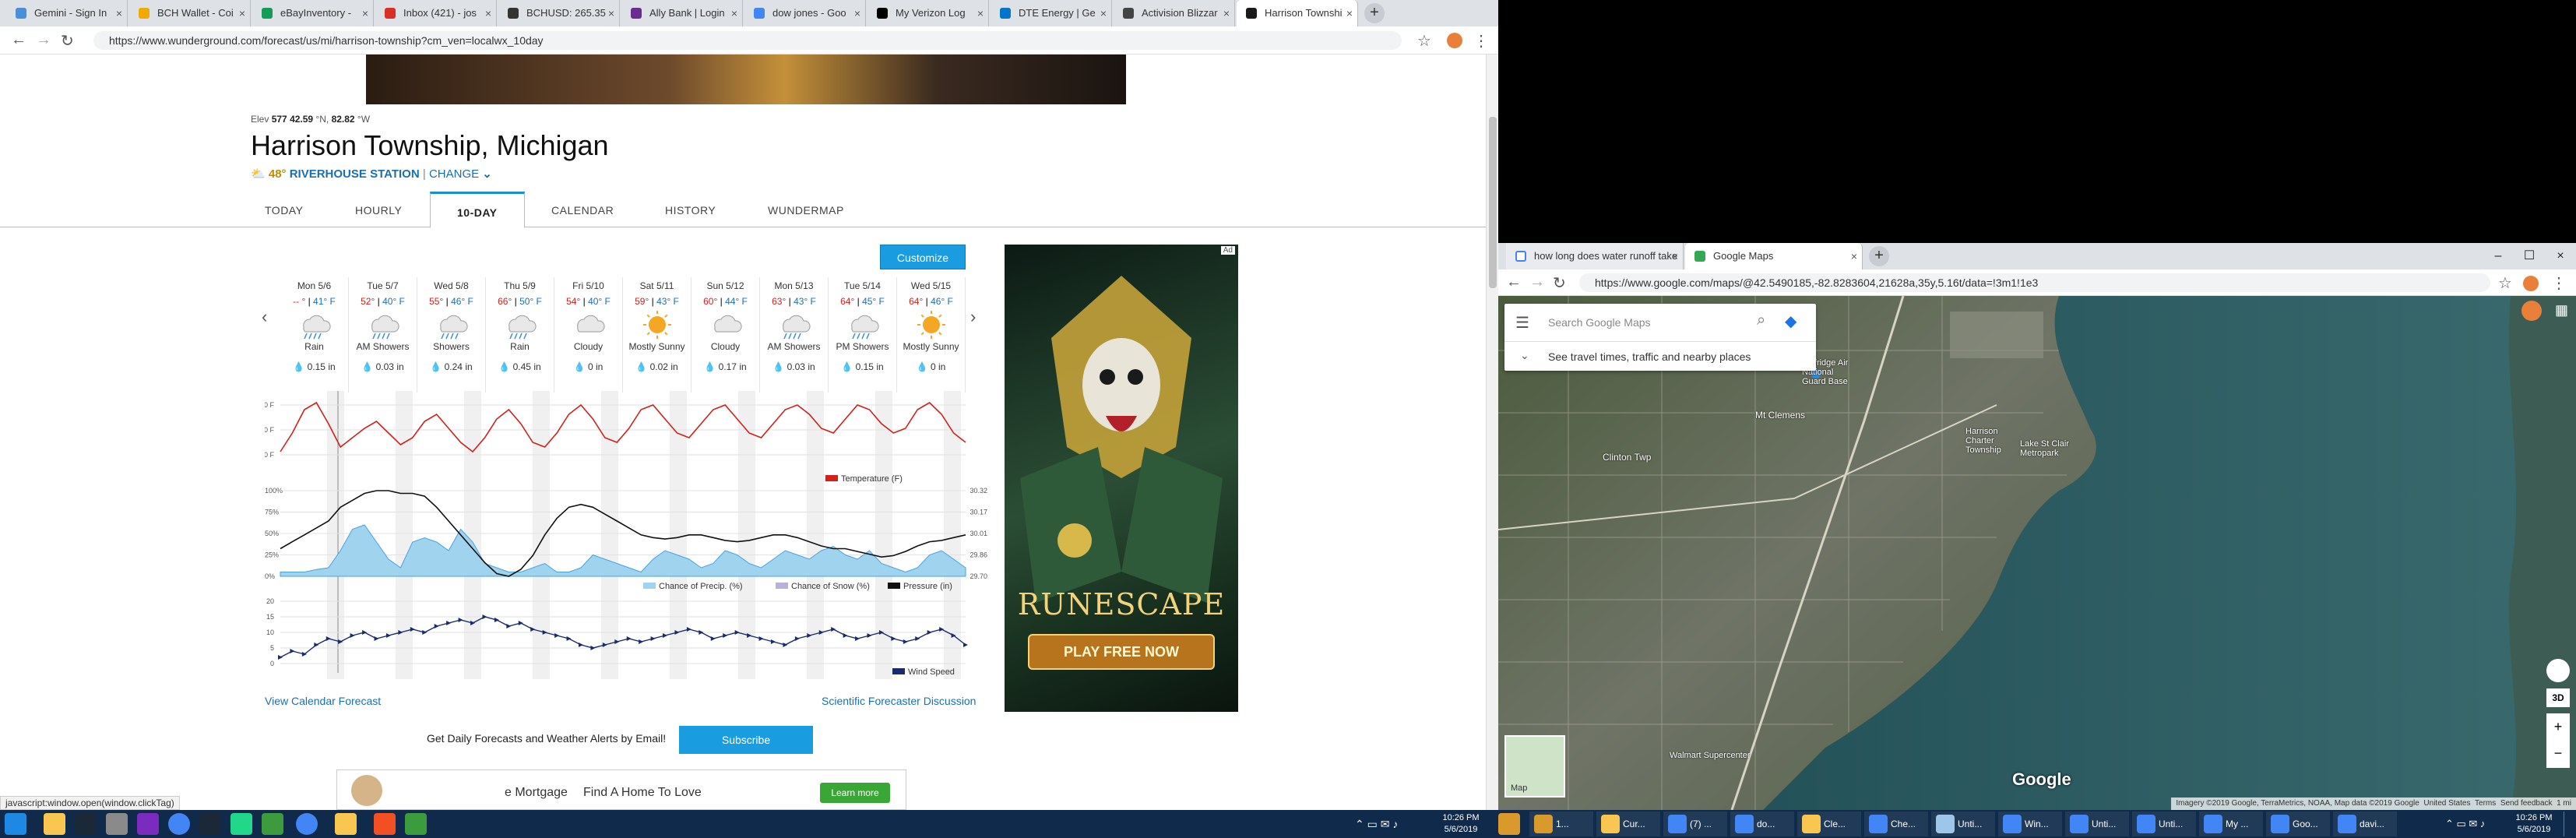  Describe the element at coordinates (416, 824) in the screenshot. I see `excel-icon` at that location.